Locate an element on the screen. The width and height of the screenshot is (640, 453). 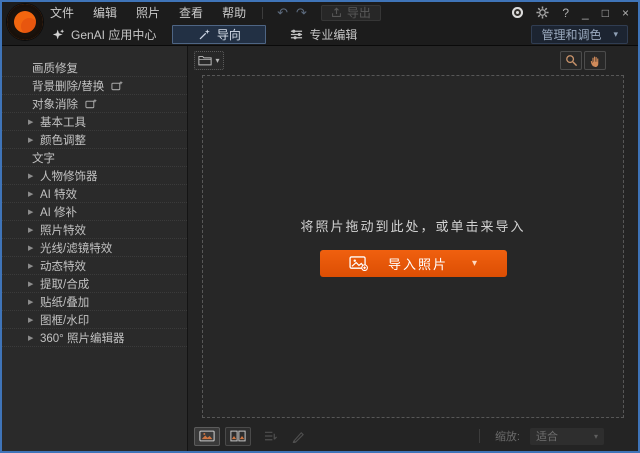
menu-file: 文件 is located at coordinates (62, 12).